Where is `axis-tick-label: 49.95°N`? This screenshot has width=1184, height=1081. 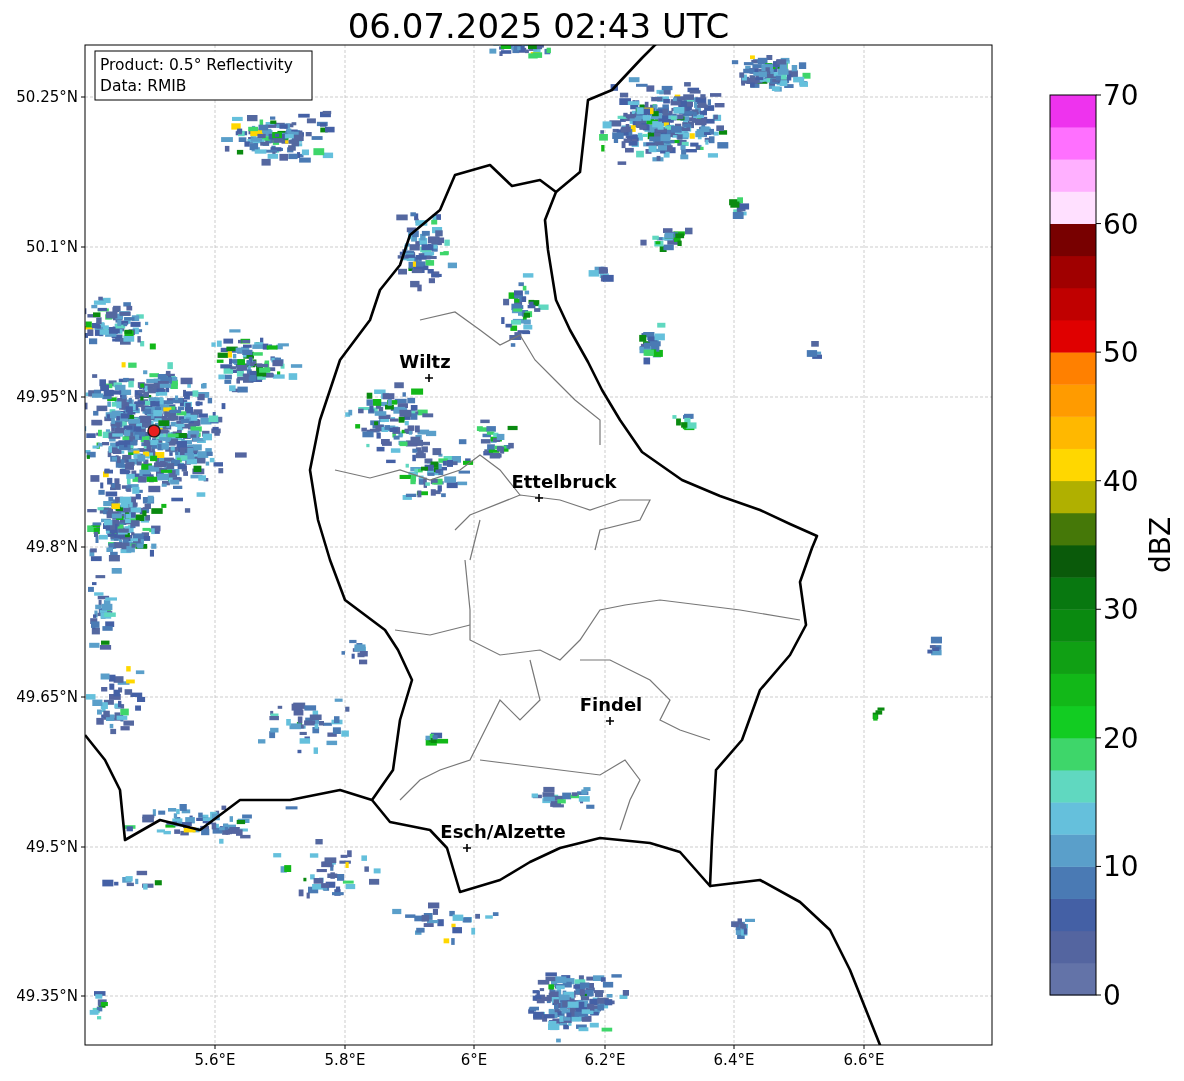
axis-tick-label: 49.95°N is located at coordinates (47, 397).